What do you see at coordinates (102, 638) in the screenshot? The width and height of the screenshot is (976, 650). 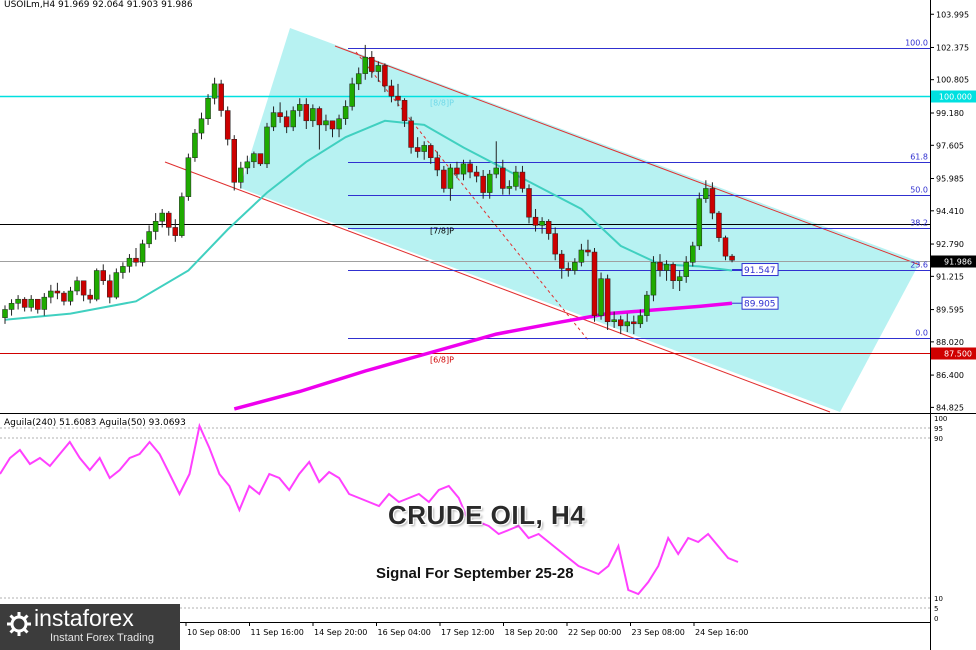 I see `brand-tagline: Instant Forex Trading` at bounding box center [102, 638].